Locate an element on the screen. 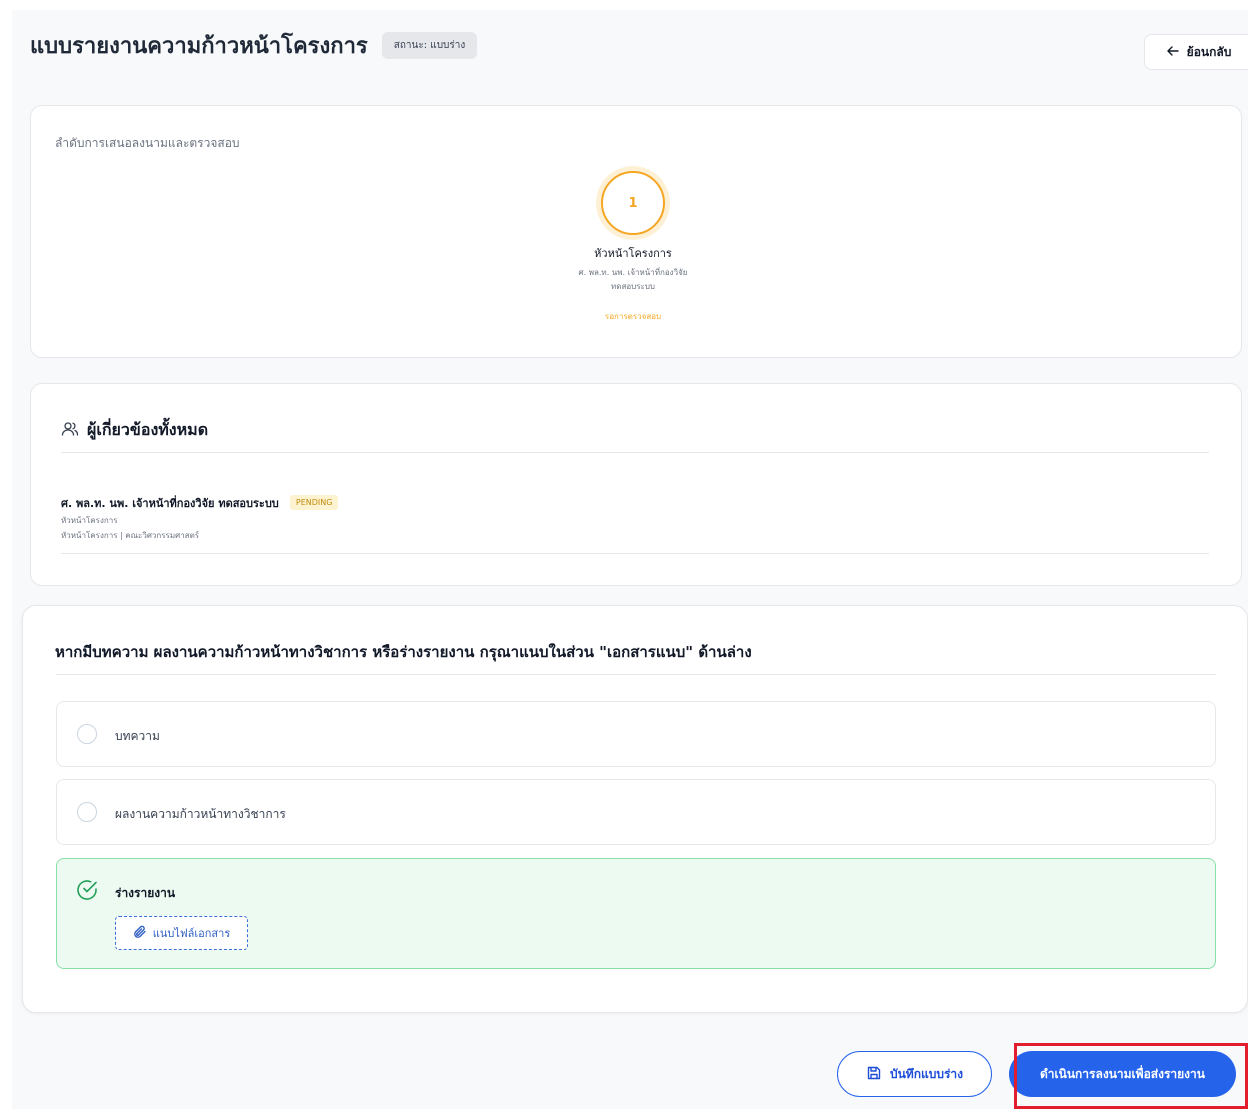 The width and height of the screenshot is (1248, 1109). step-number-circle: 1 is located at coordinates (633, 203).